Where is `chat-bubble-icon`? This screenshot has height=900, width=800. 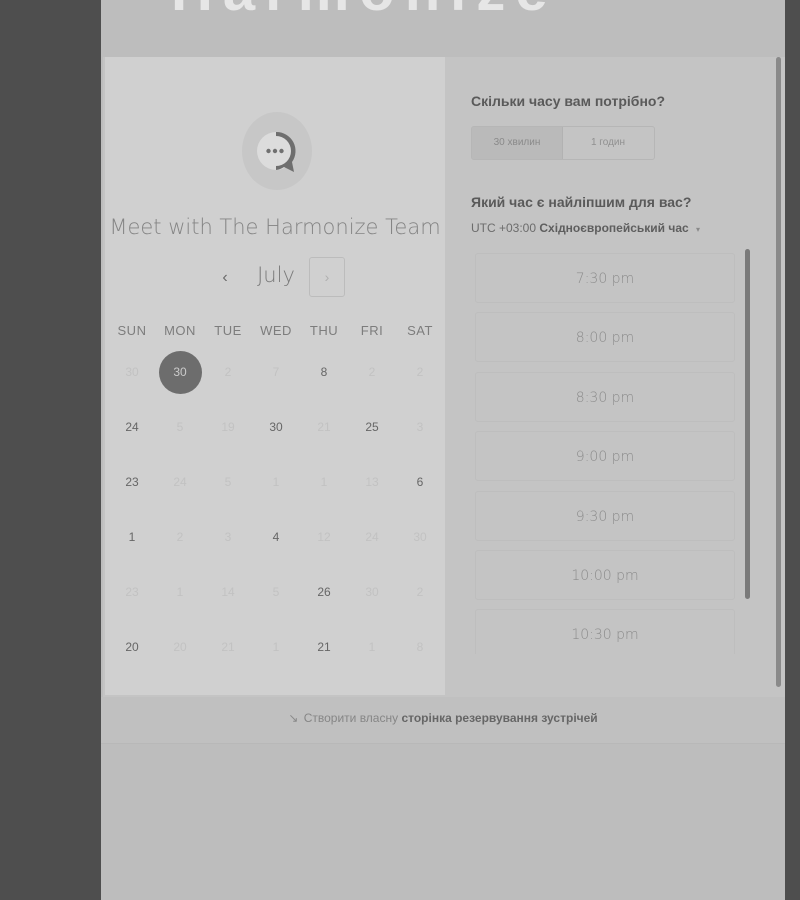 chat-bubble-icon is located at coordinates (276, 151).